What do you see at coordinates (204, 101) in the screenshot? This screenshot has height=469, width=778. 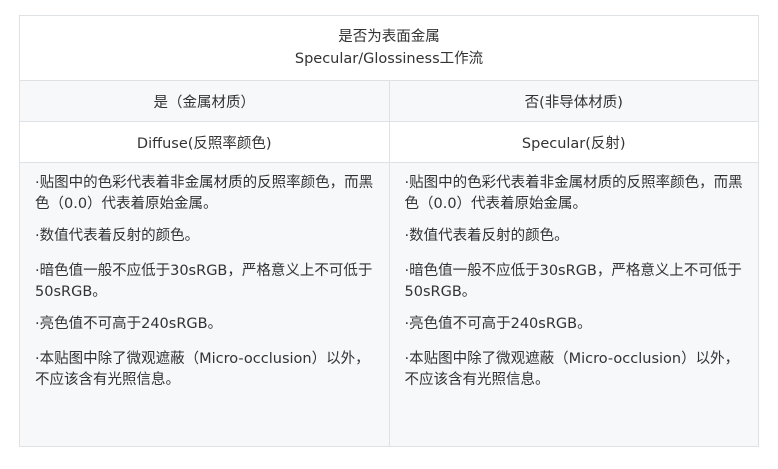 I see `column-header-metal: 是（金属材质）` at bounding box center [204, 101].